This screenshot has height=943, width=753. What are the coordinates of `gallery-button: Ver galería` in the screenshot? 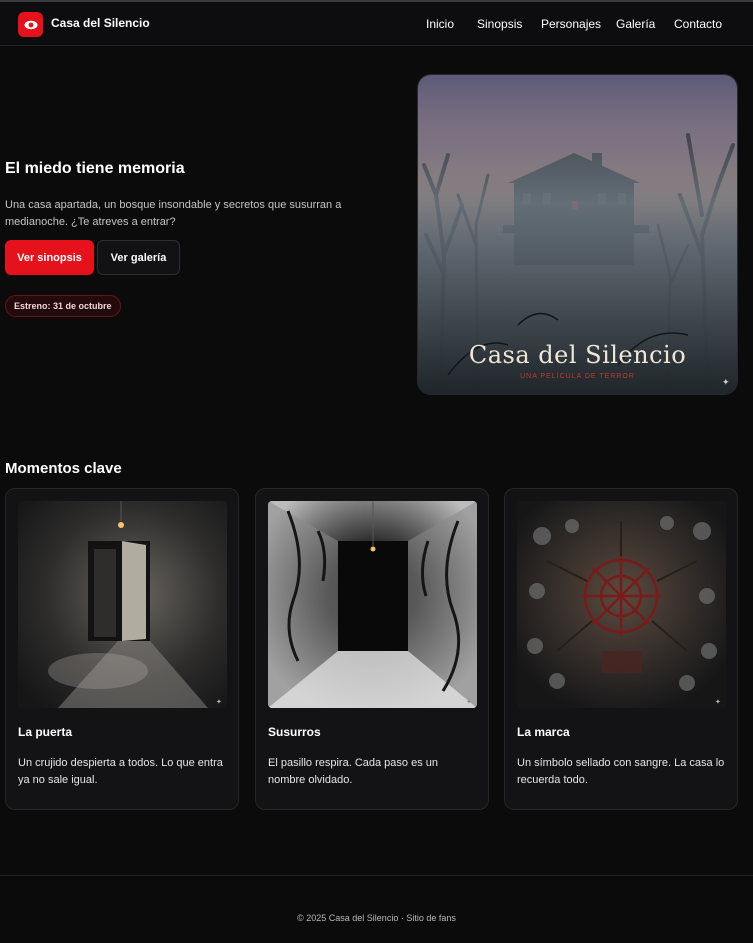 It's located at (138, 257).